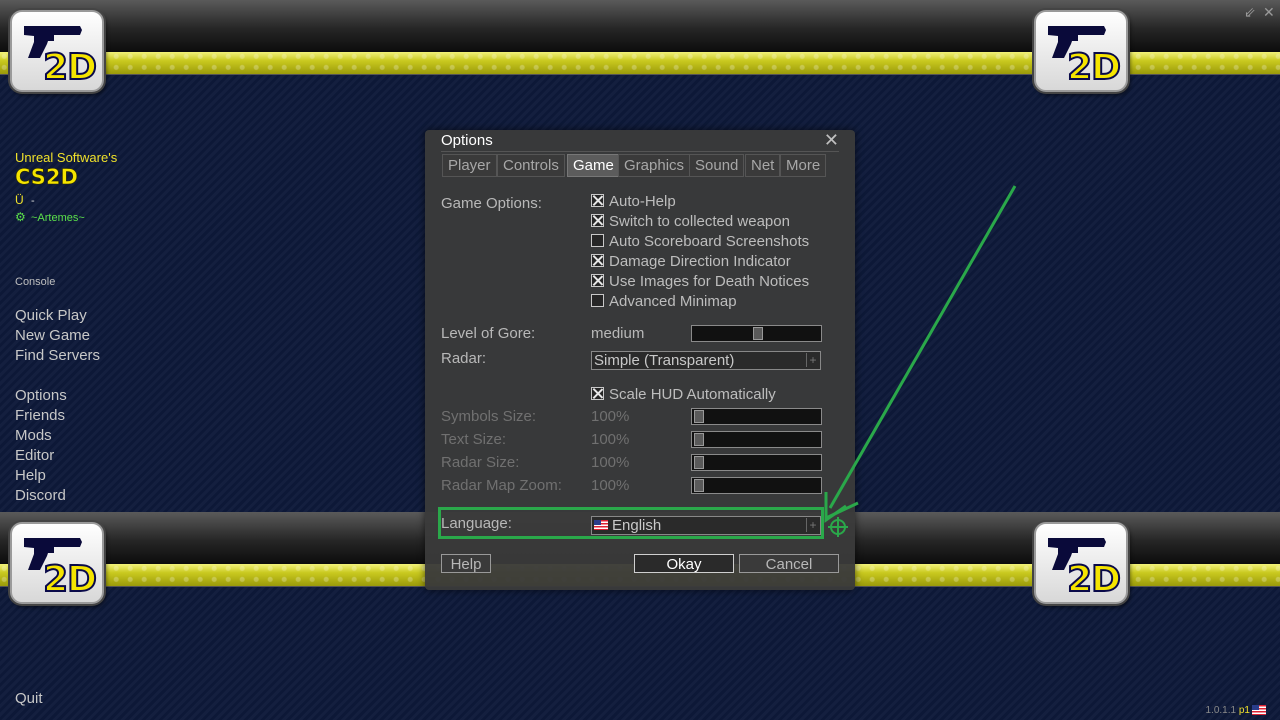 The width and height of the screenshot is (1280, 720). I want to click on version-label: 1.0.1.1 p1, so click(1228, 710).